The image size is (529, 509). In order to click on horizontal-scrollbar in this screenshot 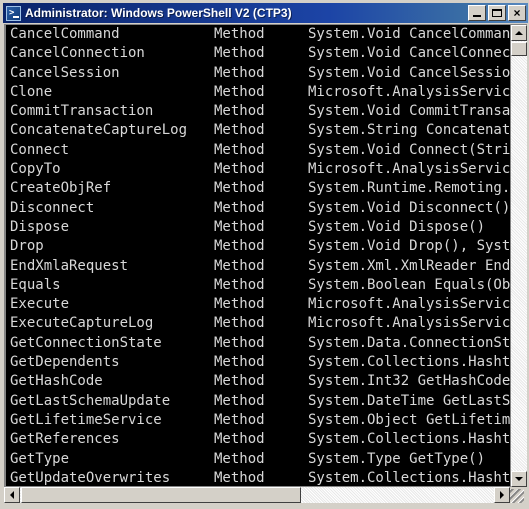, I will do `click(257, 494)`.